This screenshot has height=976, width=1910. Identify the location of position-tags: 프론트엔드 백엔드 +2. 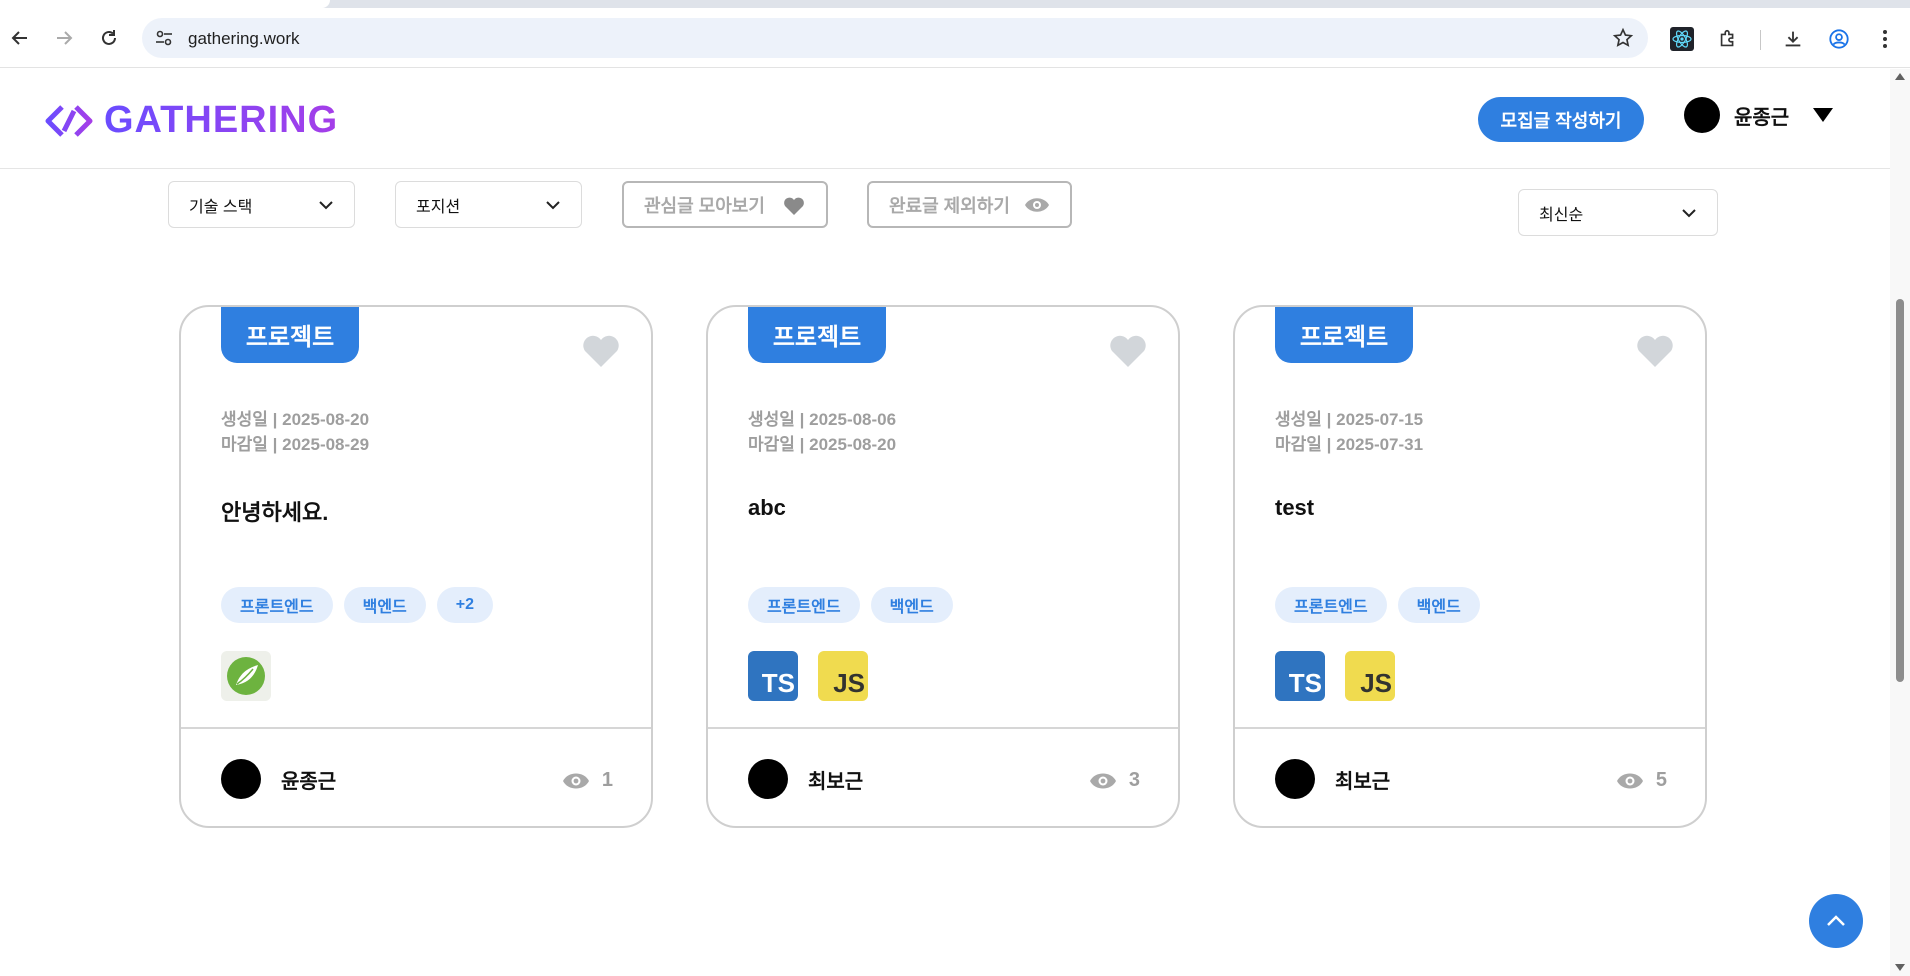
(357, 605).